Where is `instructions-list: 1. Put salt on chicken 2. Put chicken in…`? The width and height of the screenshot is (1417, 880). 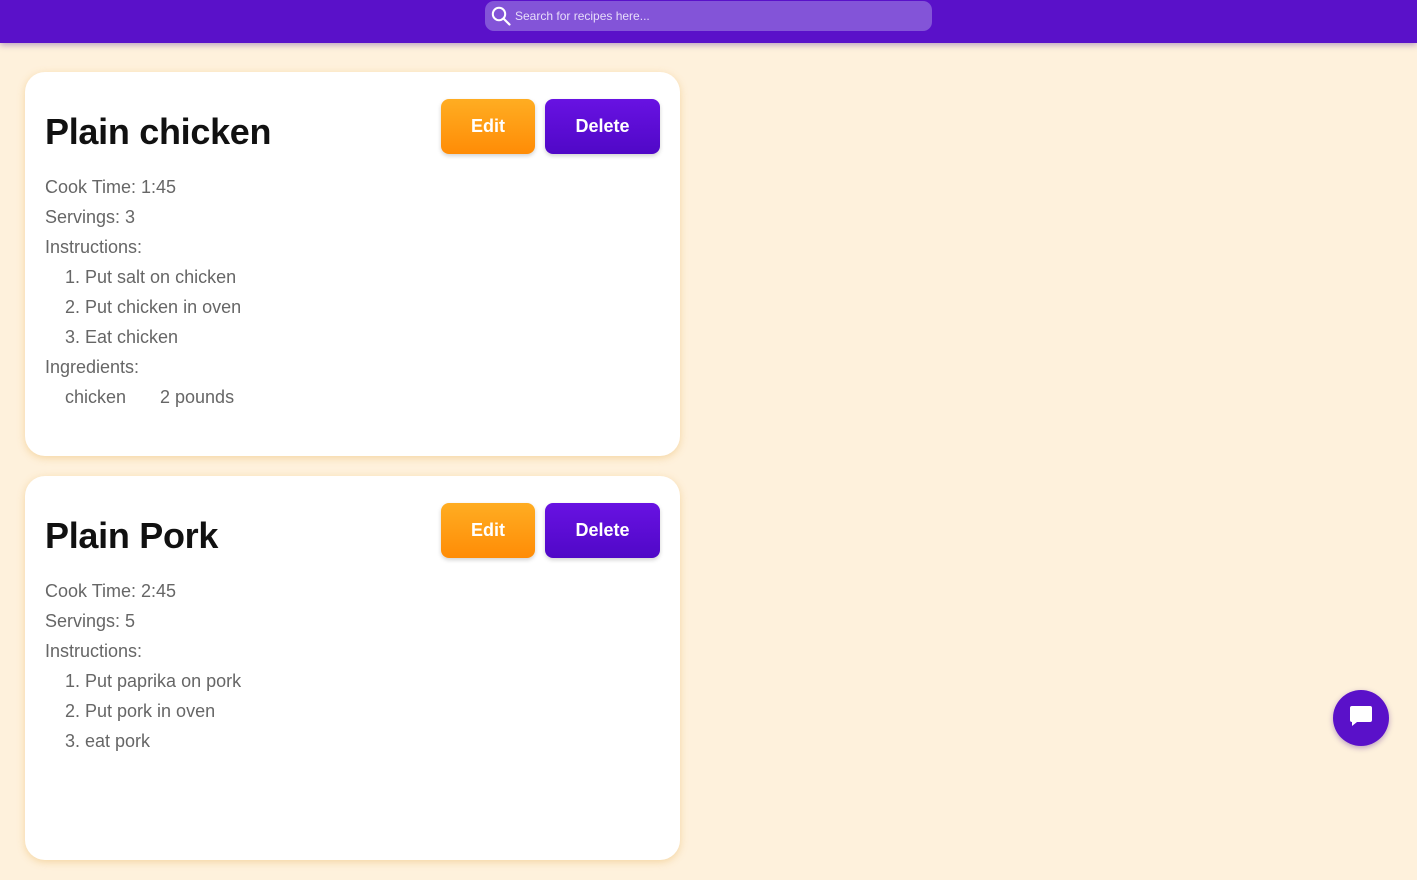 instructions-list: 1. Put salt on chicken 2. Put chicken in… is located at coordinates (143, 307).